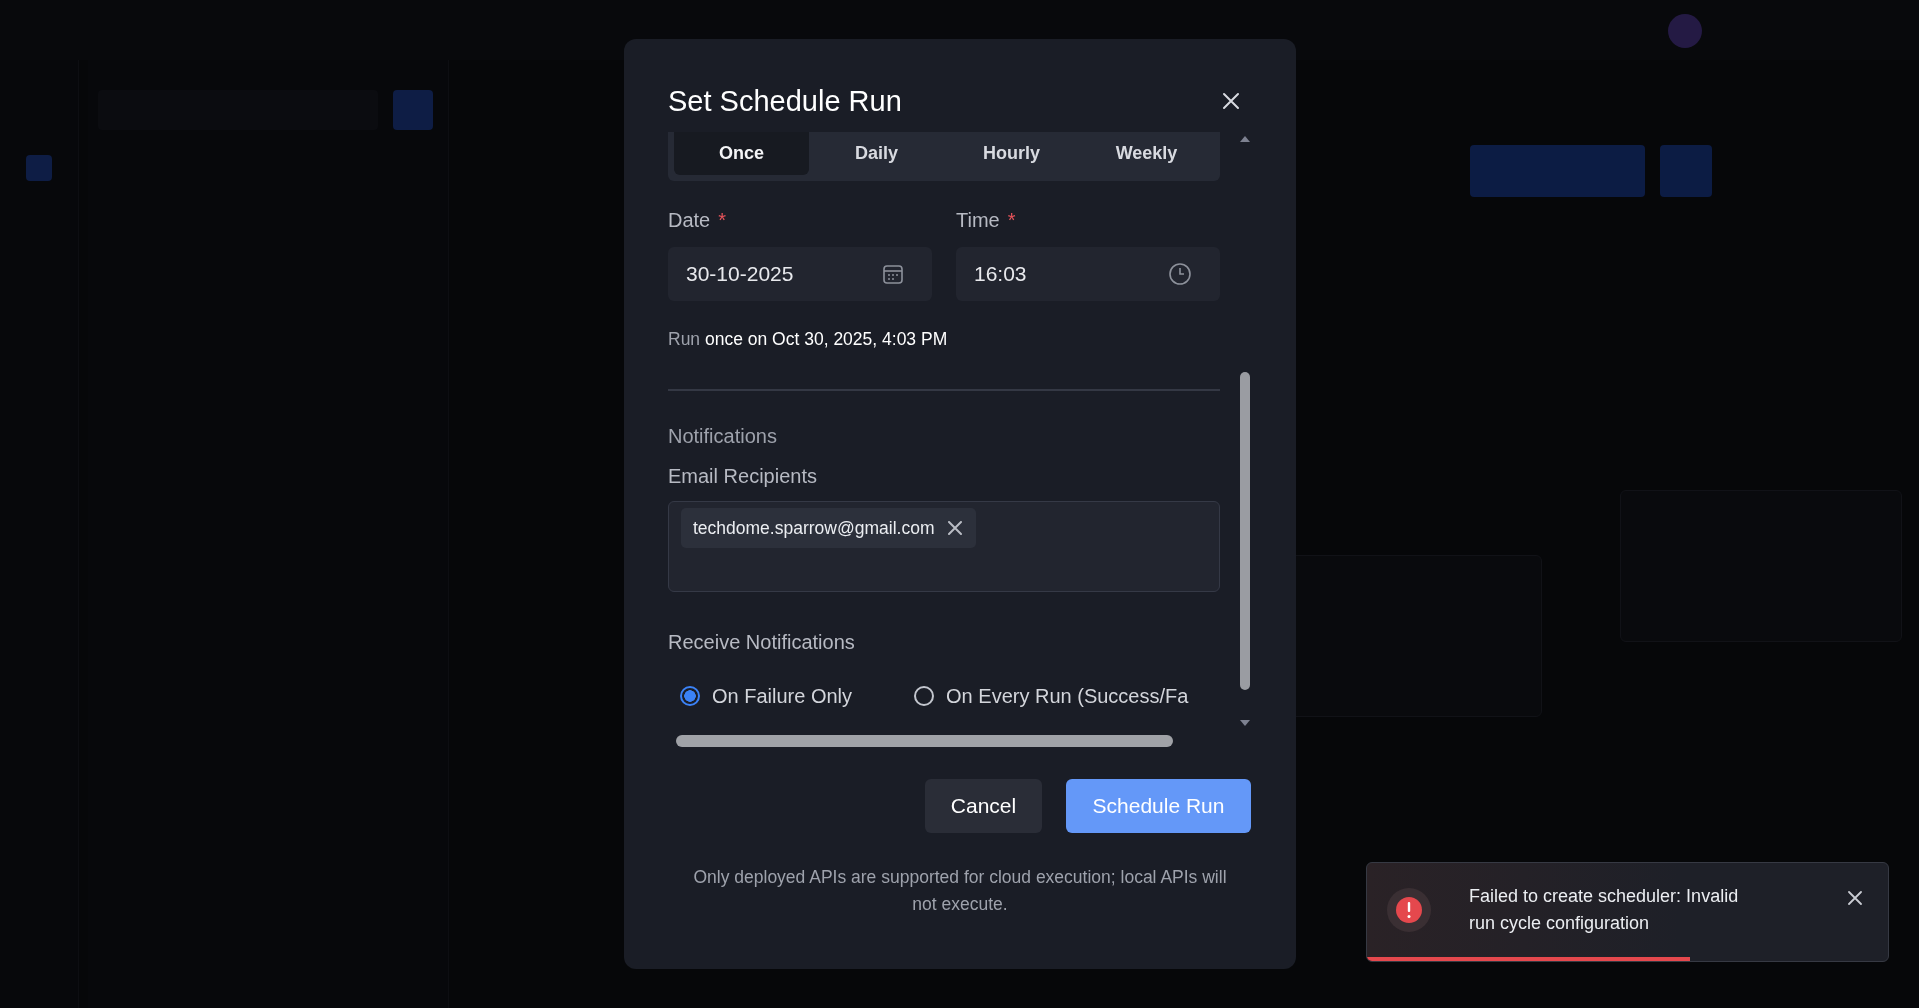 This screenshot has width=1919, height=1008. I want to click on email-recipients-field: techdome.sparrow@gmail.com, so click(944, 546).